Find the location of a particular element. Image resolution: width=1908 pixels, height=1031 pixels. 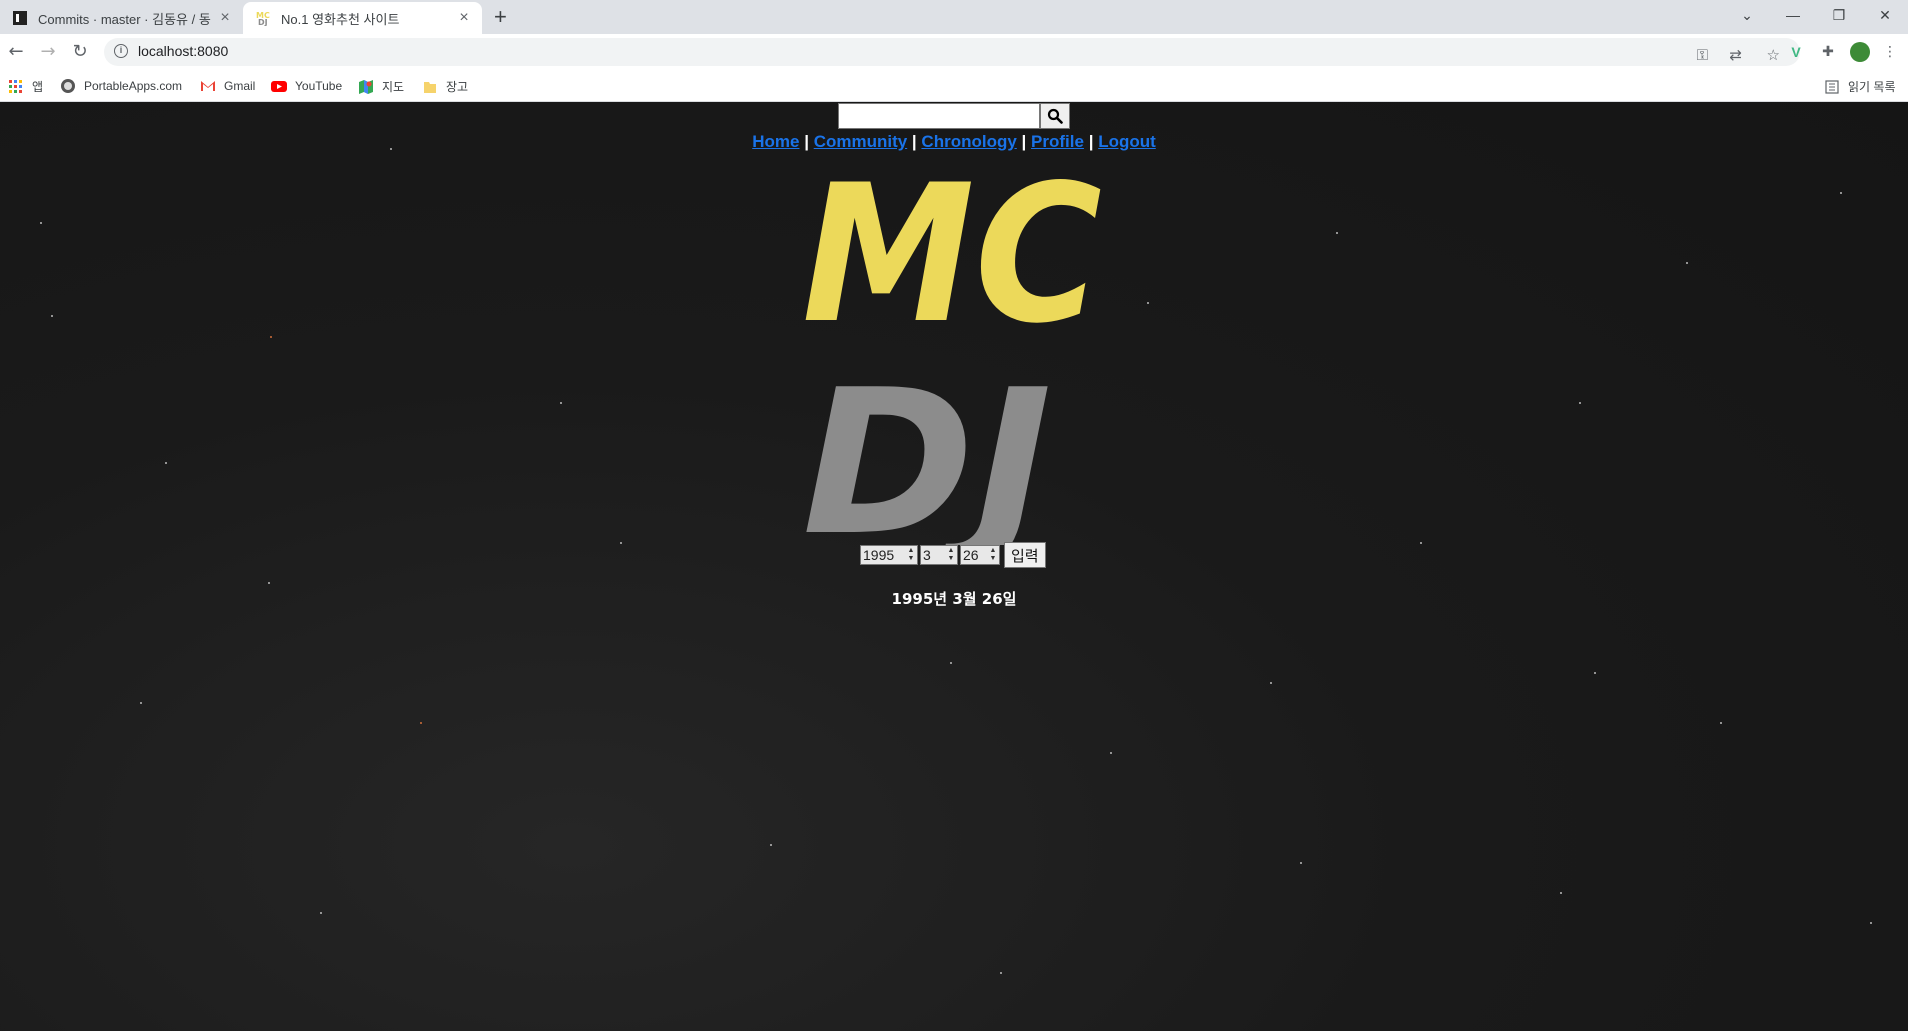

bookmark-apps: 앱 is located at coordinates (25, 86).